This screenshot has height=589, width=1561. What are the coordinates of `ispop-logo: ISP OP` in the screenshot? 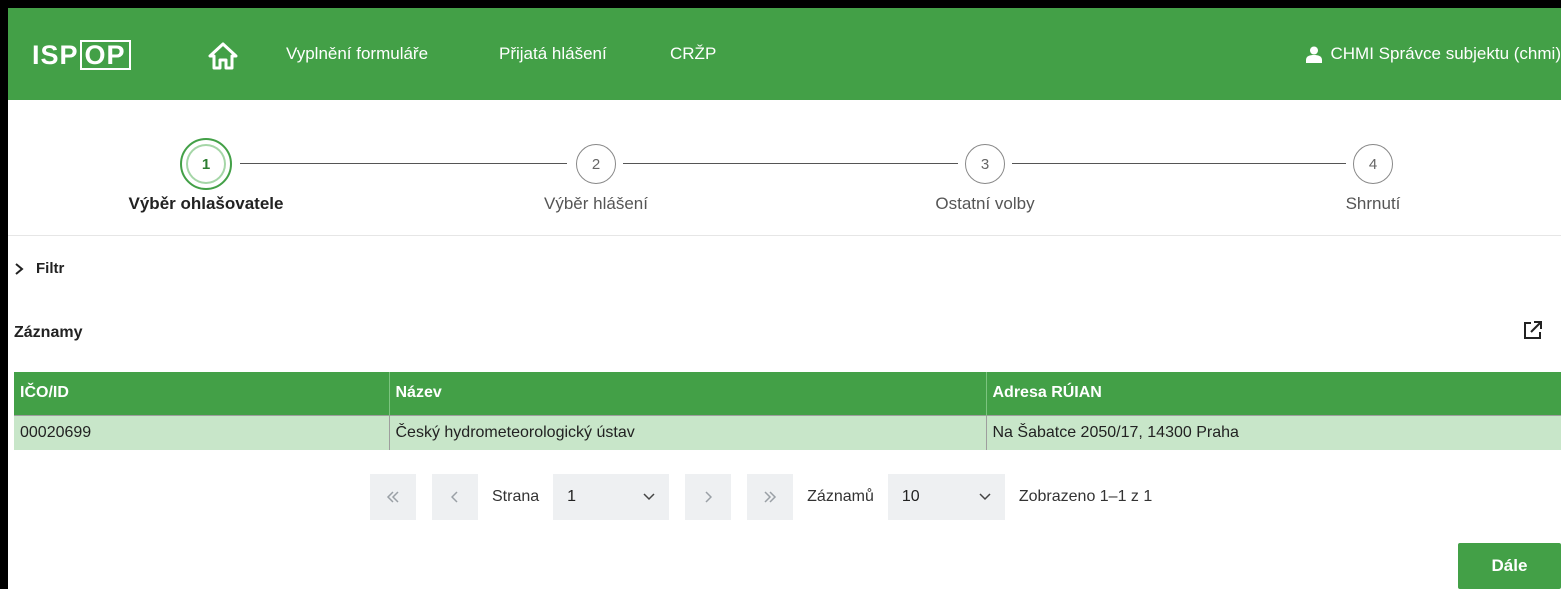 It's located at (81, 55).